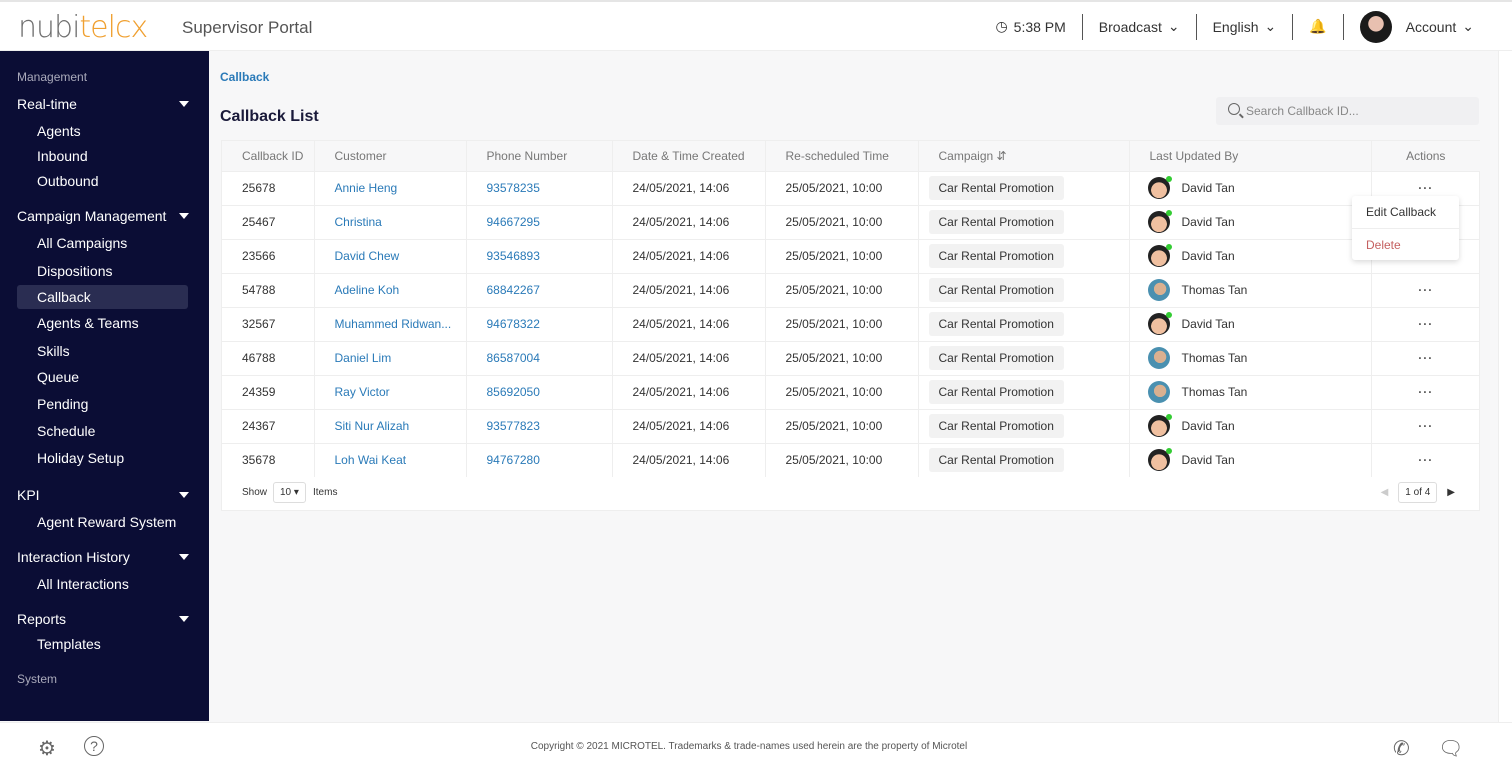 Image resolution: width=1512 pixels, height=768 pixels. Describe the element at coordinates (244, 77) in the screenshot. I see `breadcrumb: Callback` at that location.